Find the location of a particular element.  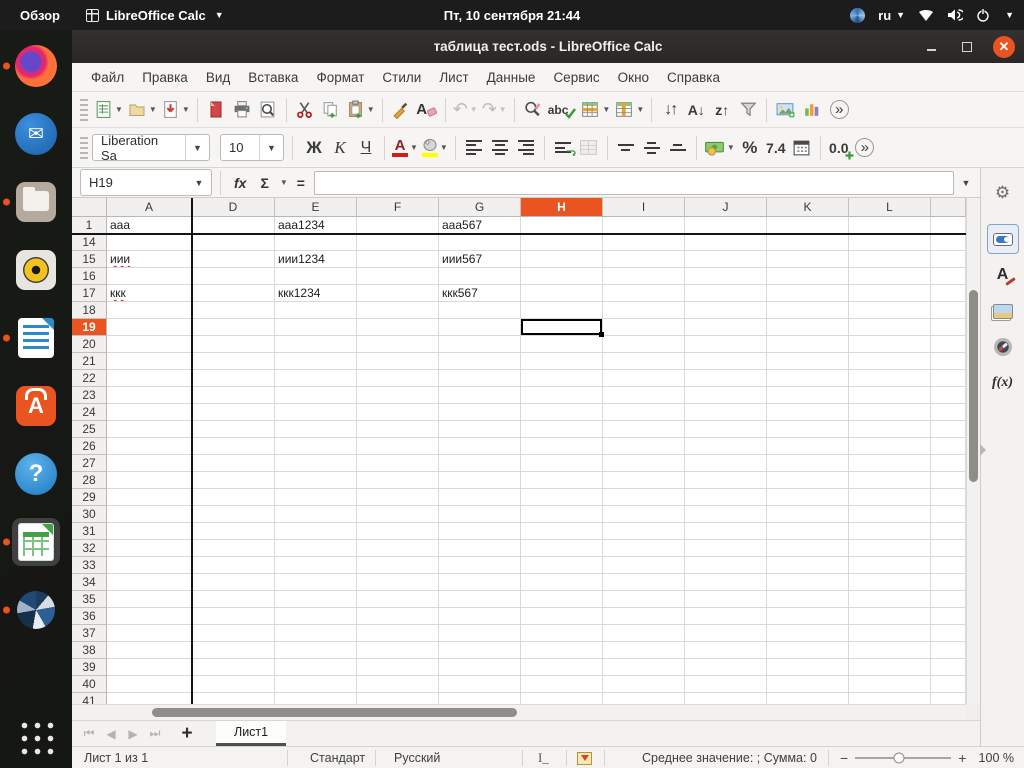

cell-G28 is located at coordinates (480, 480).